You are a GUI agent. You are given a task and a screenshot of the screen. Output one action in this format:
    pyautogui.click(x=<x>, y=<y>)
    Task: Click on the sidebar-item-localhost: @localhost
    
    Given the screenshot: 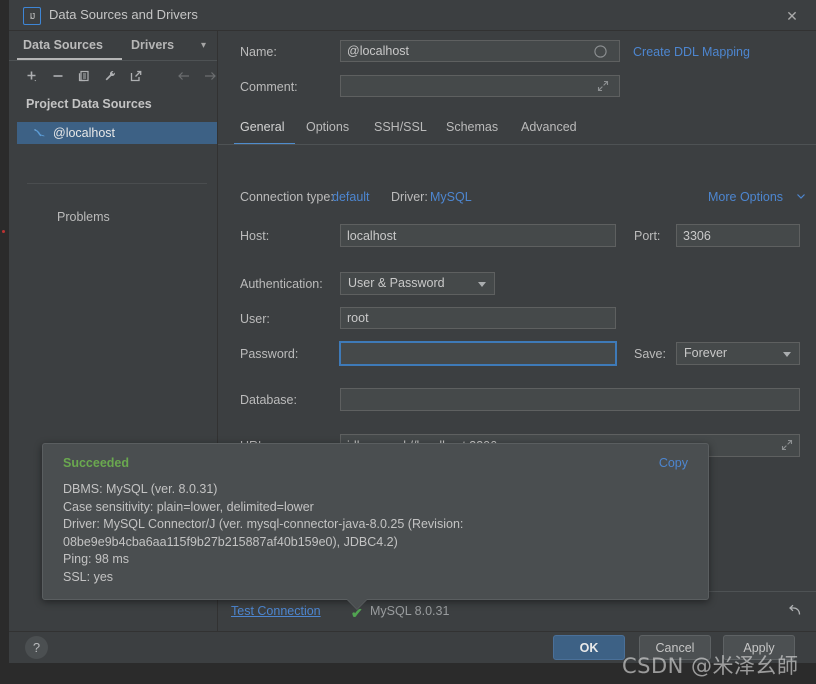 What is the action you would take?
    pyautogui.click(x=117, y=133)
    